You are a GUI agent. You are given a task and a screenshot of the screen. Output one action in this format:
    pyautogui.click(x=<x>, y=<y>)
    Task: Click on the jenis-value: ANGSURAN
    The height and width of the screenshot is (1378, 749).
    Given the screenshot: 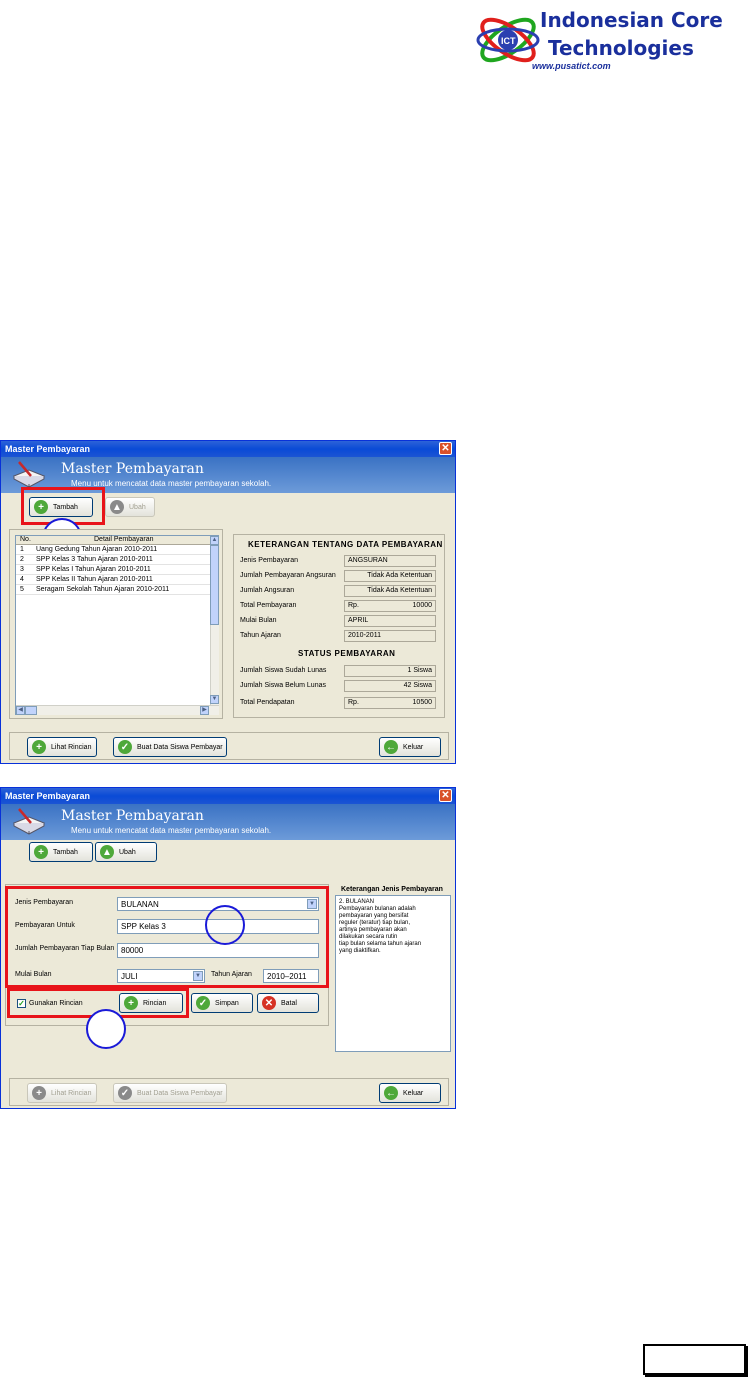 What is the action you would take?
    pyautogui.click(x=390, y=561)
    